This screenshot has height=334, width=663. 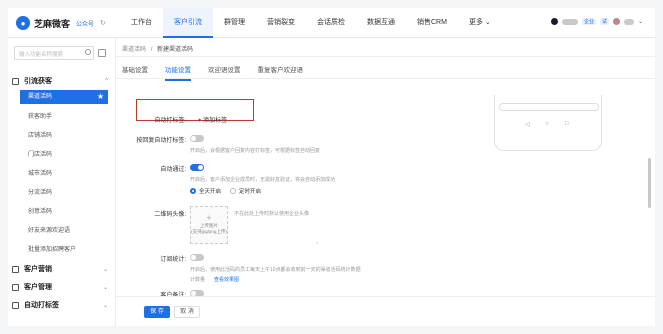 I want to click on qr-avatar-label: 二维码头像:, so click(x=170, y=215).